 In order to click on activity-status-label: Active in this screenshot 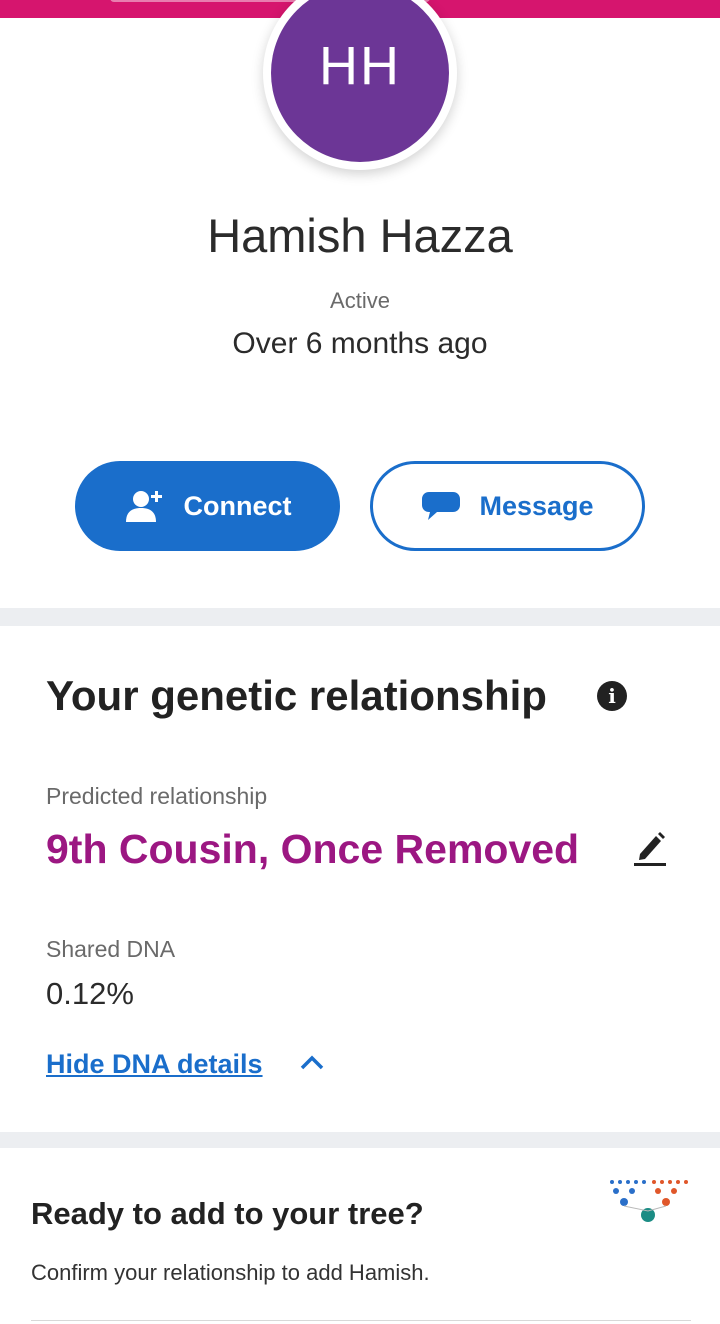, I will do `click(360, 300)`.